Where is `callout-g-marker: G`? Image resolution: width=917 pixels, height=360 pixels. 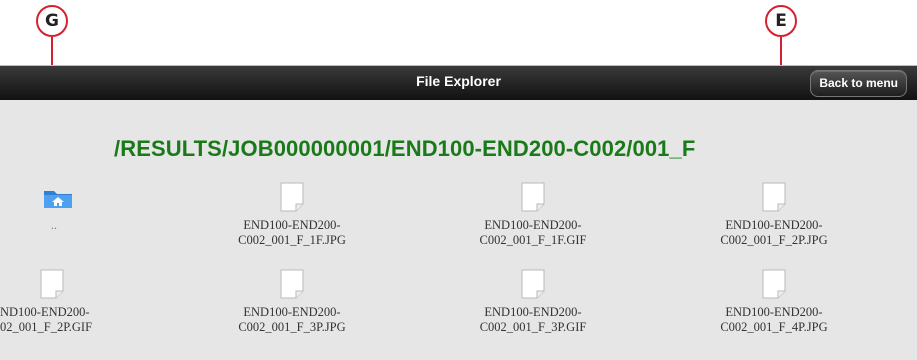
callout-g-marker: G is located at coordinates (52, 21).